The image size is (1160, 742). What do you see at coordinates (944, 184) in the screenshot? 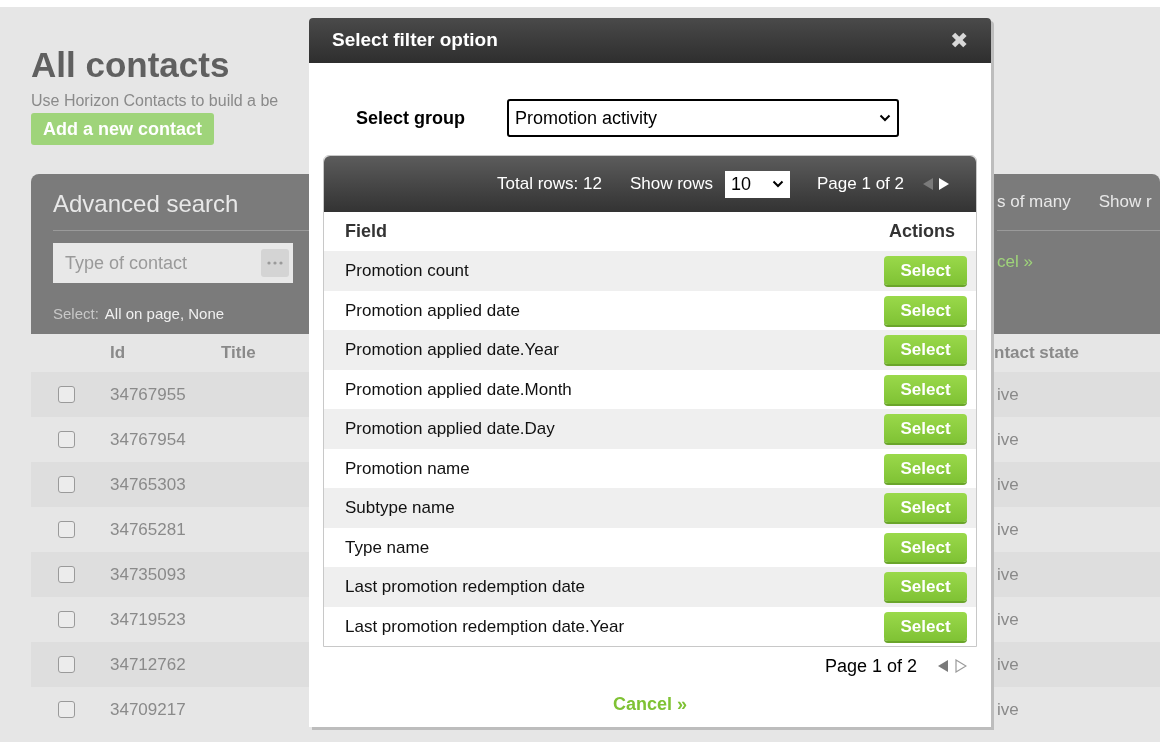
I see `next-page-icon` at bounding box center [944, 184].